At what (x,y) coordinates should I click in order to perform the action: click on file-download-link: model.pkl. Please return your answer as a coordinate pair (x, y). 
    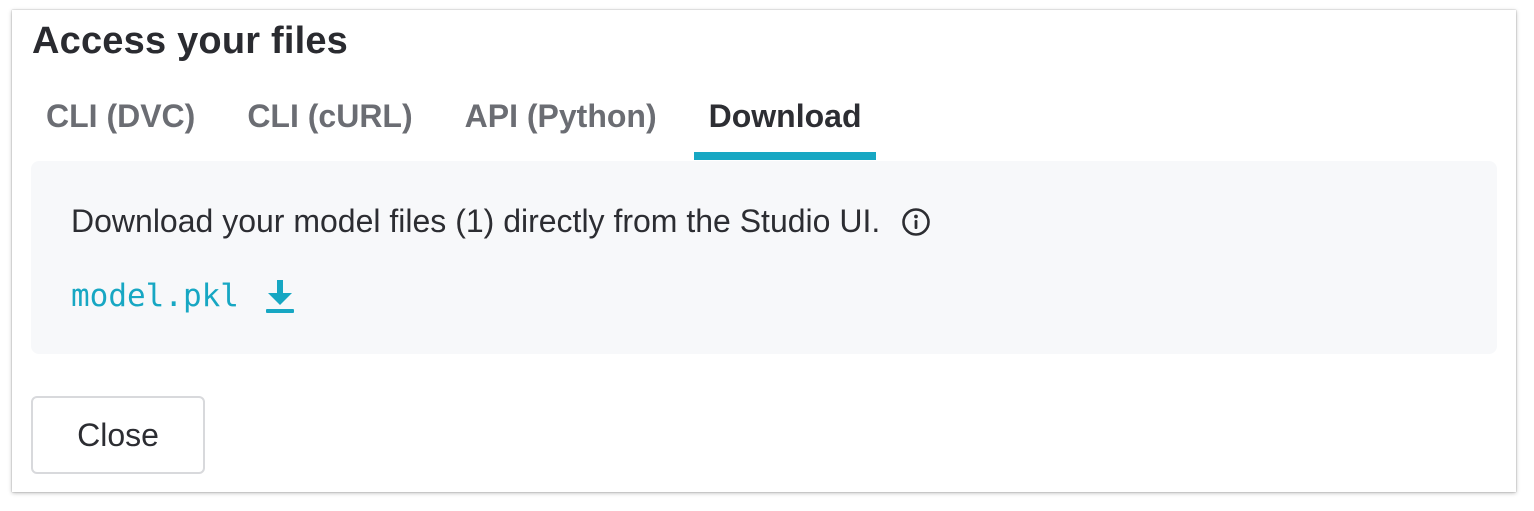
    Looking at the image, I should click on (184, 296).